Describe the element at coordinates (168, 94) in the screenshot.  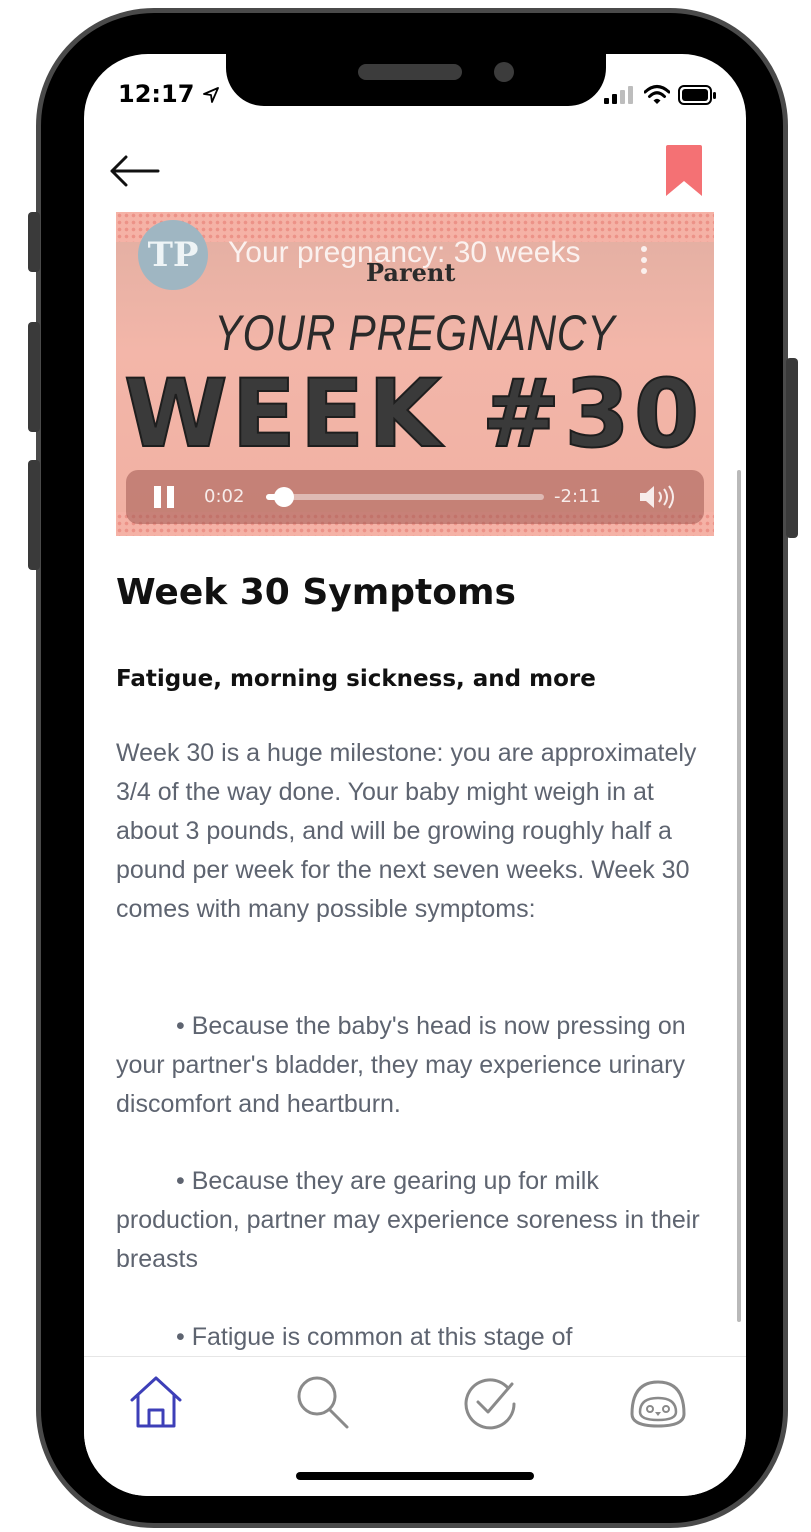
I see `status-time: 12:17` at that location.